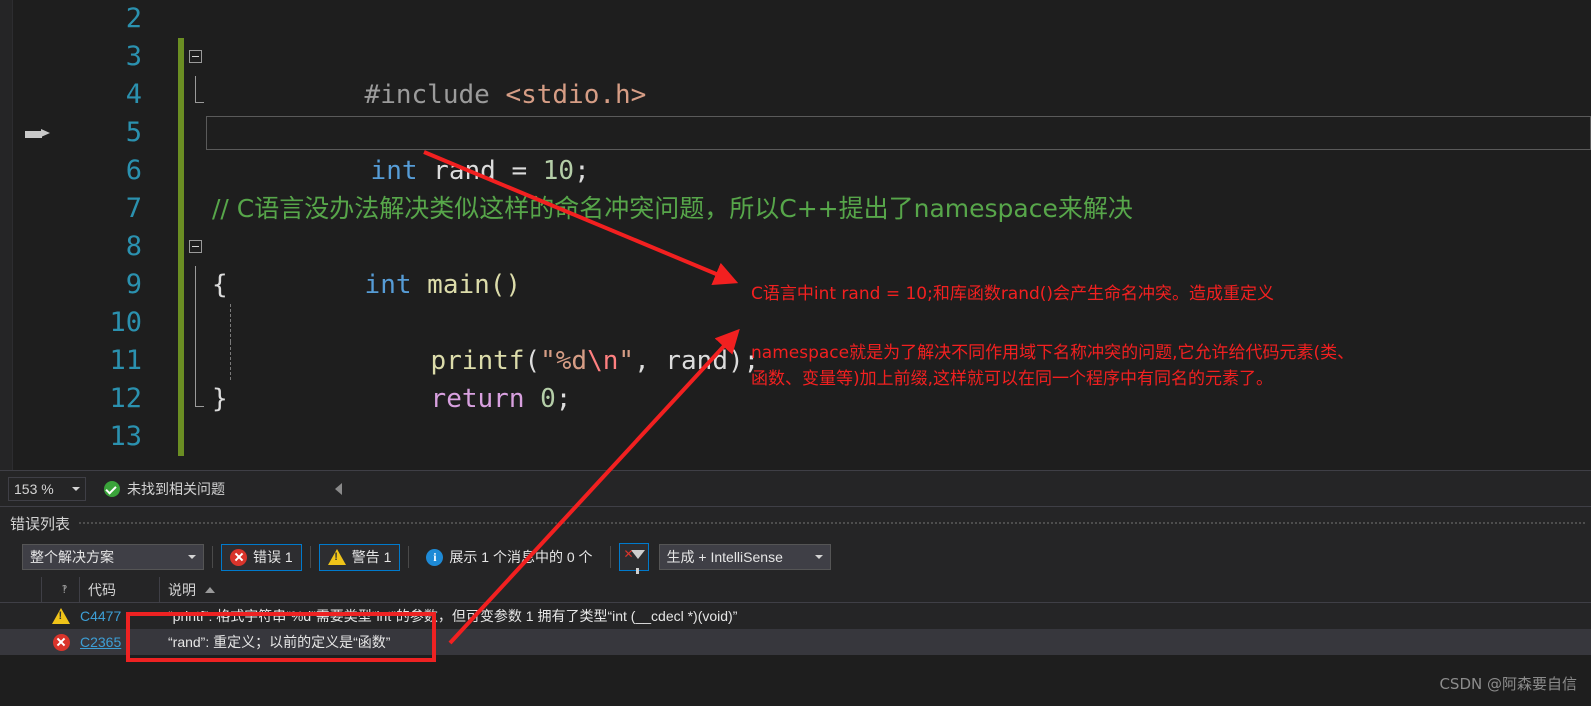  I want to click on code-line-row: 13, so click(795, 437).